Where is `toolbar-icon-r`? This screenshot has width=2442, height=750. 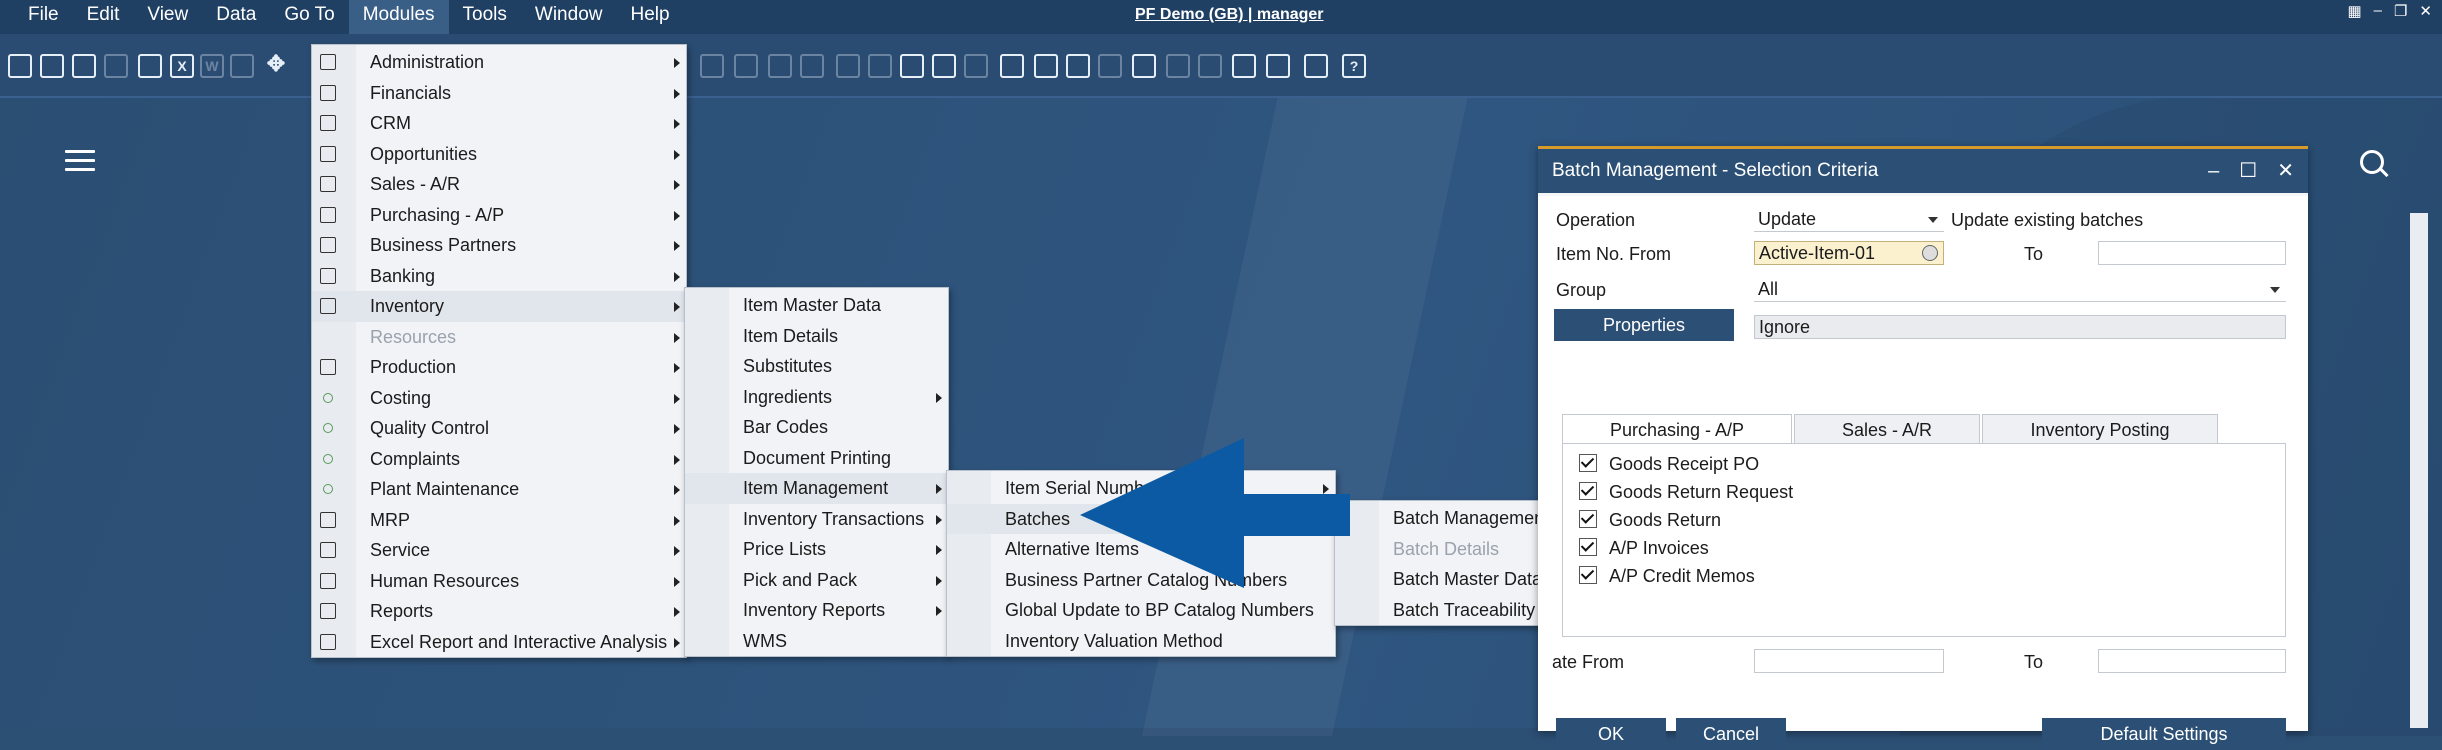 toolbar-icon-r is located at coordinates (1278, 66).